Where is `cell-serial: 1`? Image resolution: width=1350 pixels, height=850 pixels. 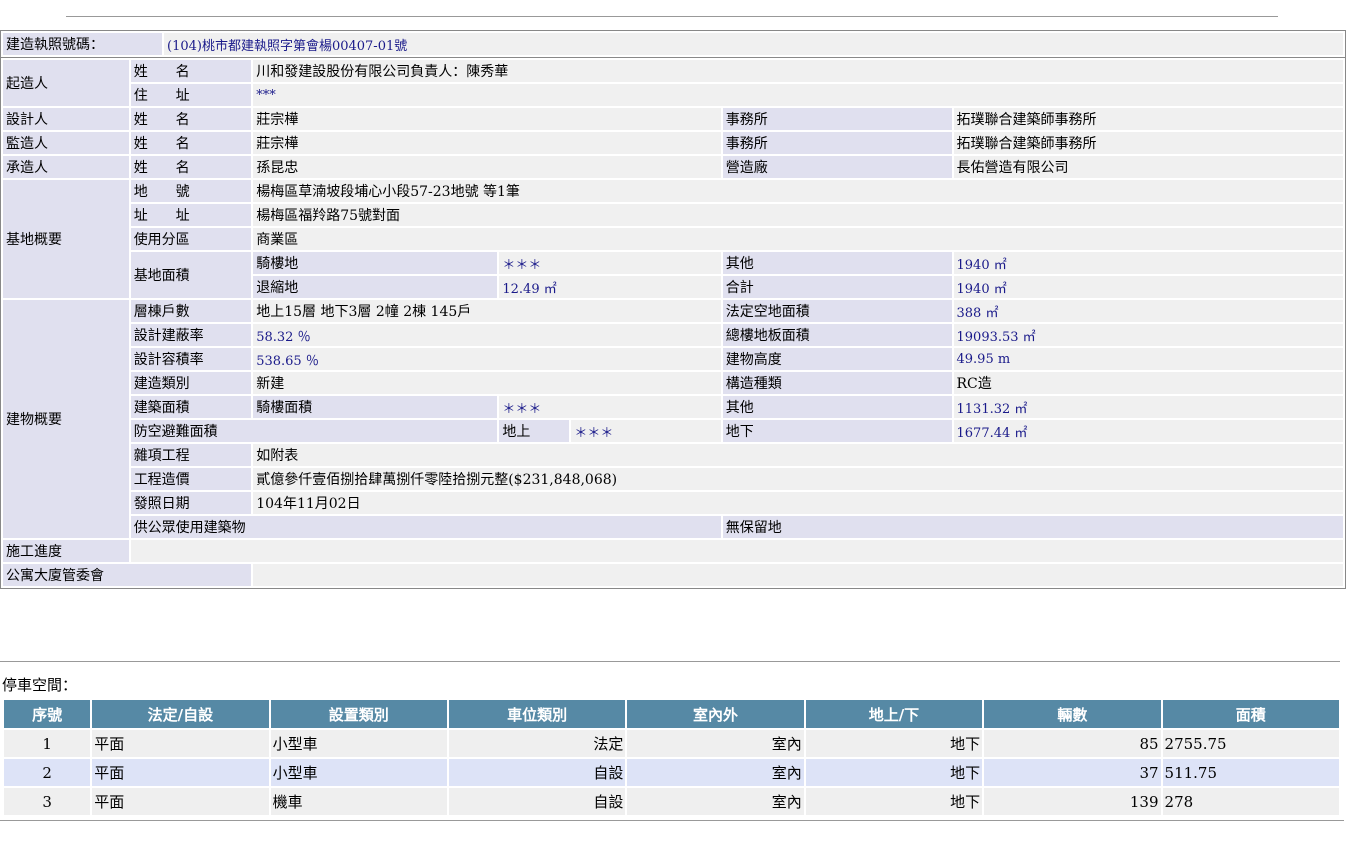 cell-serial: 1 is located at coordinates (47, 743).